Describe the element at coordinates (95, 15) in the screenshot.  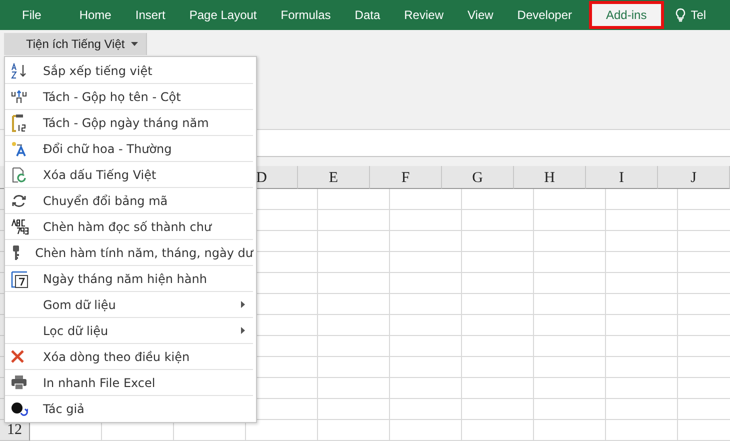
I see `ribbon-tab: Home` at that location.